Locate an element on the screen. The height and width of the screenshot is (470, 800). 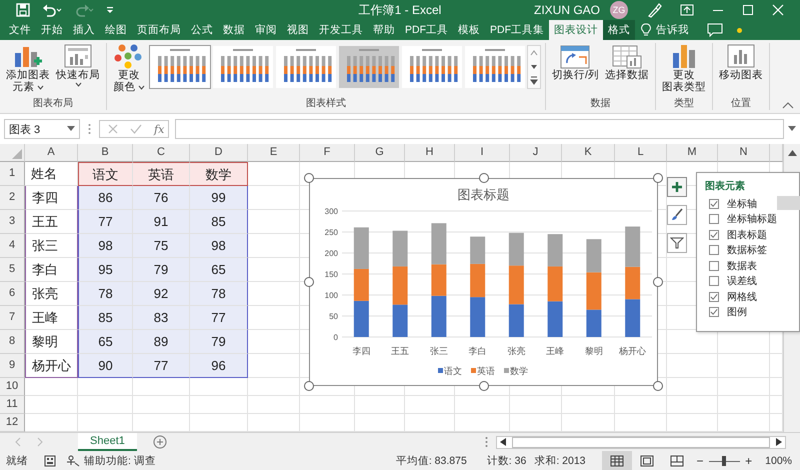
ribbon-tab: 开始 is located at coordinates (52, 30).